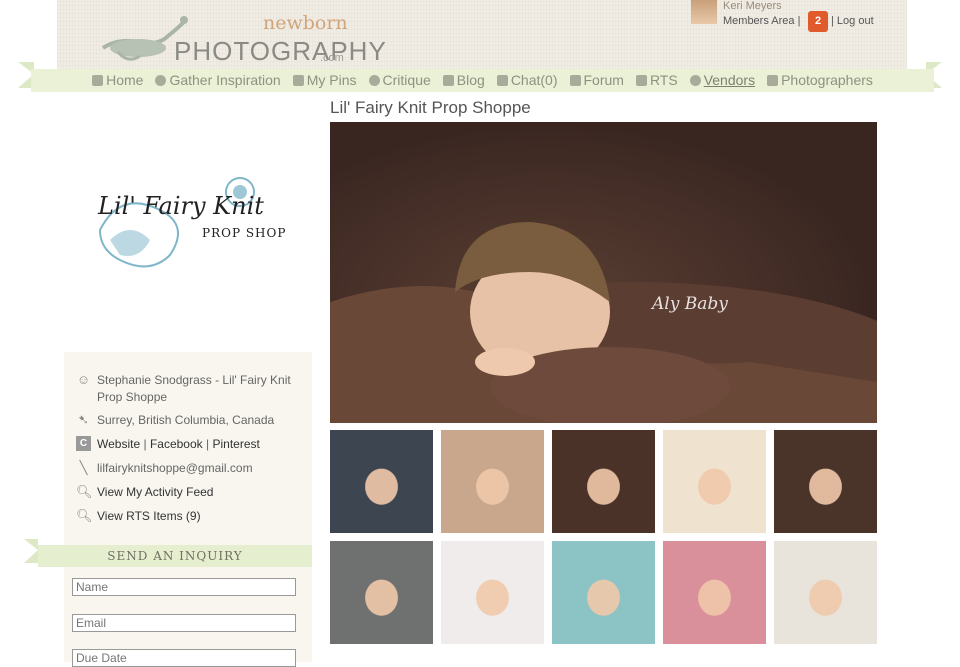 The image size is (960, 667). I want to click on links-text: Website | Facebook | Pinterest, so click(197, 444).